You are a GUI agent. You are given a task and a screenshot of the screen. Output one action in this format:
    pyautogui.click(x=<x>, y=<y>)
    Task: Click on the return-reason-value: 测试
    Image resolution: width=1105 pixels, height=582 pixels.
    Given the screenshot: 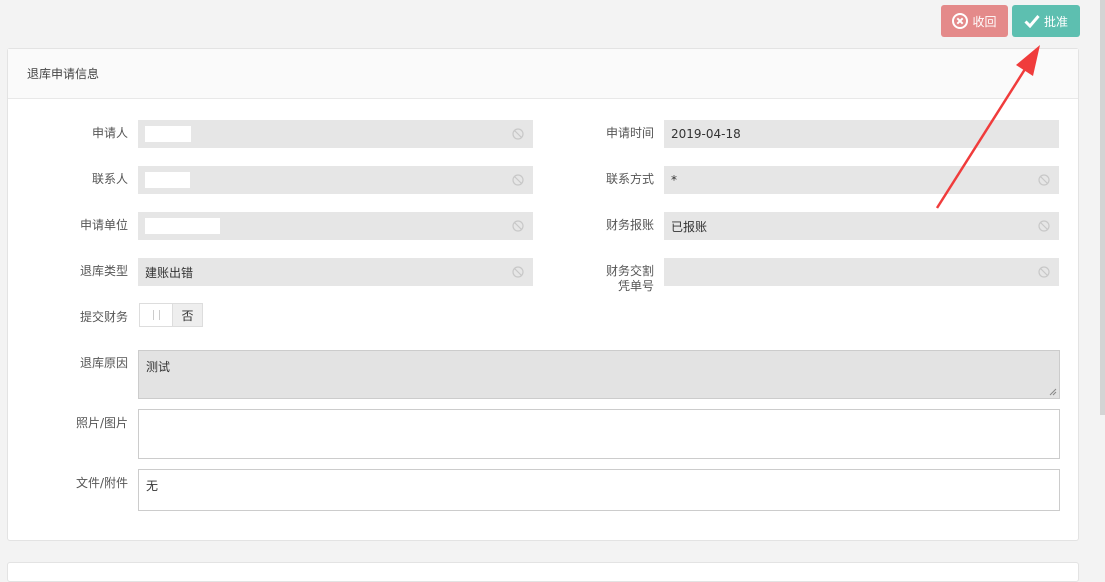 What is the action you would take?
    pyautogui.click(x=158, y=367)
    